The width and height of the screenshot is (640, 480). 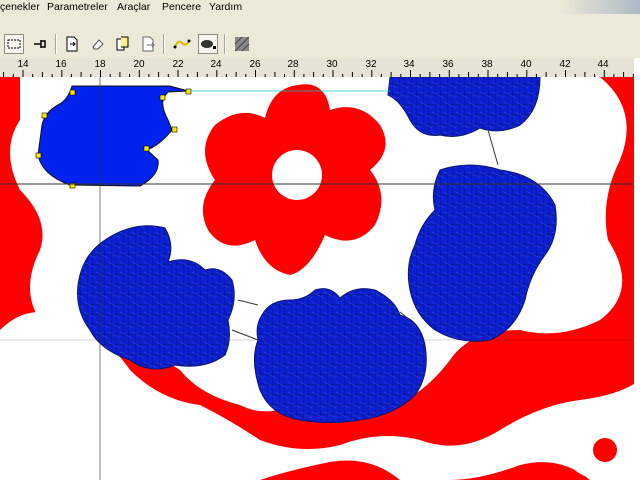 I want to click on ruler-label: 34, so click(x=409, y=64).